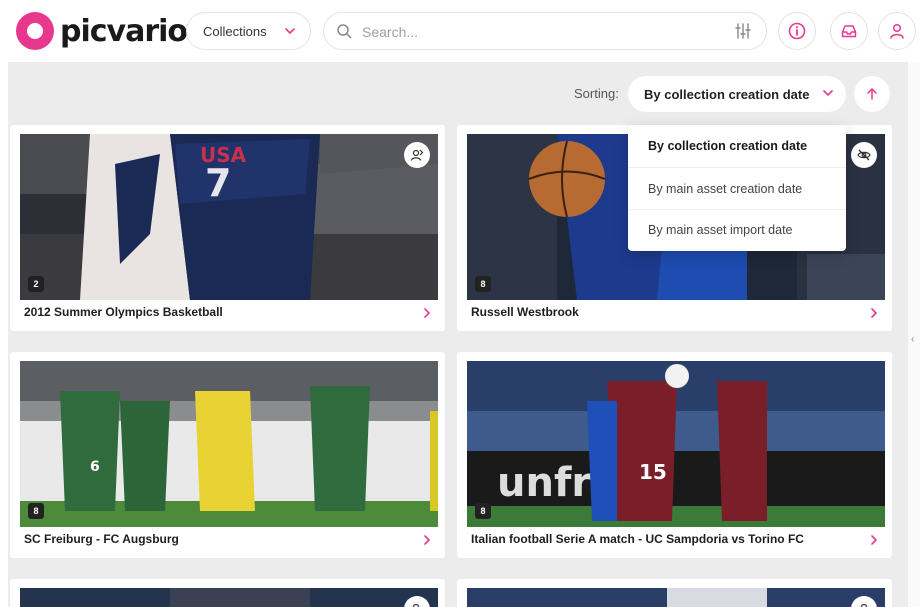 The image size is (920, 607). I want to click on inbox-button, so click(849, 31).